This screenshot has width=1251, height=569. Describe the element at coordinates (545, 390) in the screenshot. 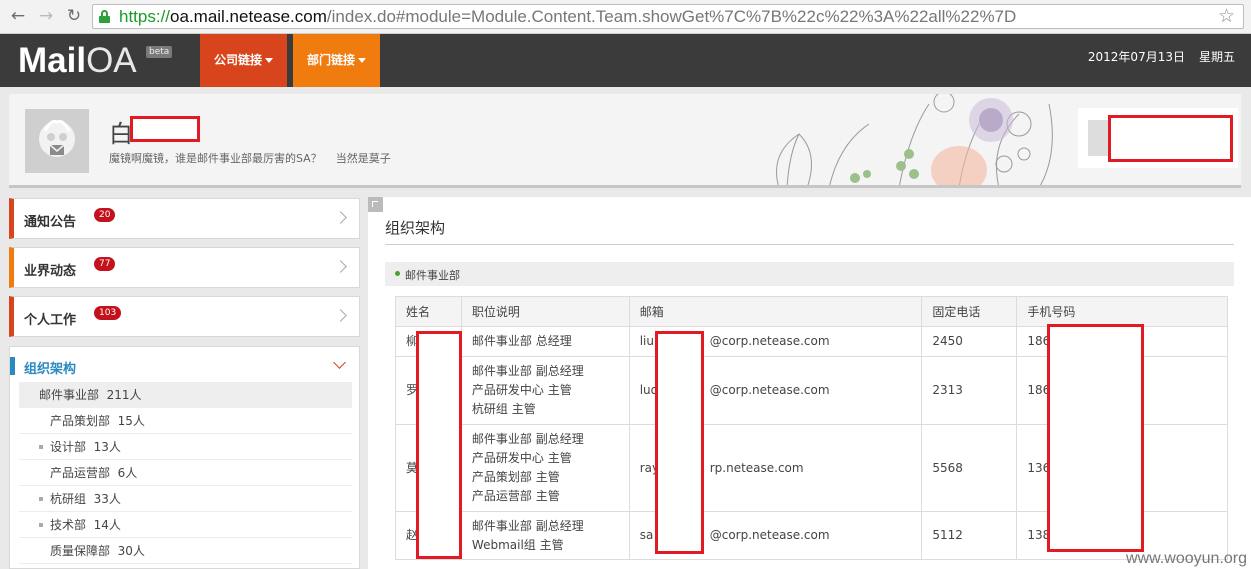

I see `role-cell: 邮件事业部 副总经理 产品研发中心 主管 杭研组 主管` at that location.